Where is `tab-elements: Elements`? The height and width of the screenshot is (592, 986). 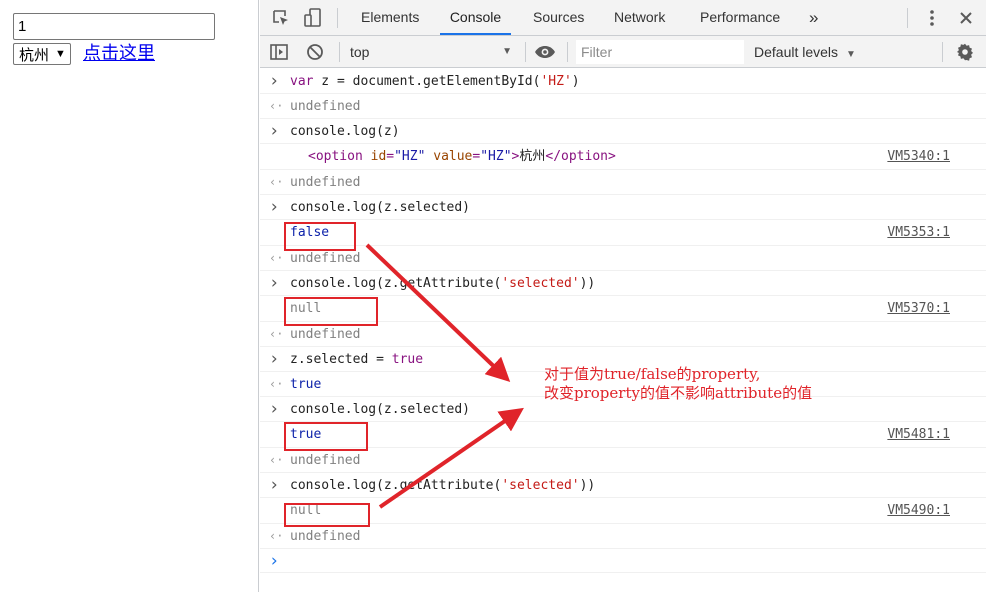
tab-elements: Elements is located at coordinates (390, 17).